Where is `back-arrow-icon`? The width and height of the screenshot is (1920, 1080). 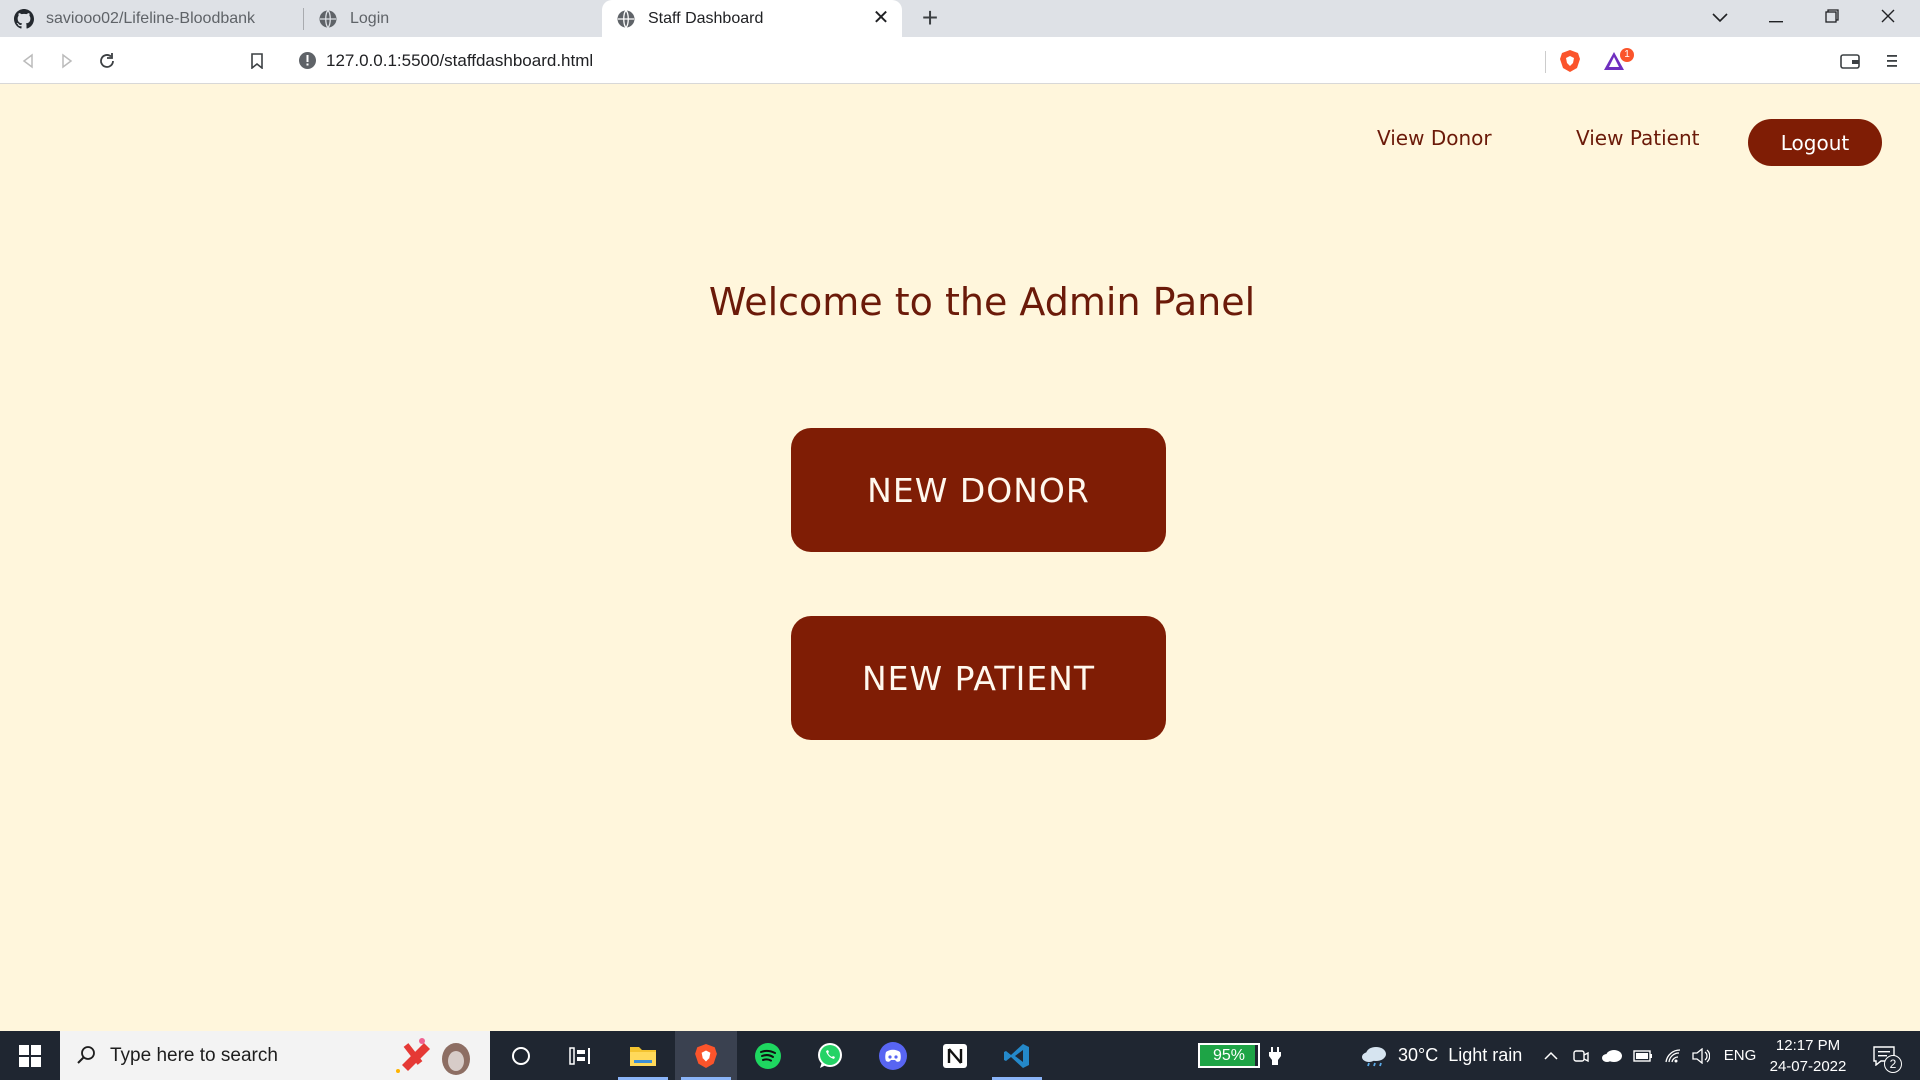 back-arrow-icon is located at coordinates (27, 60).